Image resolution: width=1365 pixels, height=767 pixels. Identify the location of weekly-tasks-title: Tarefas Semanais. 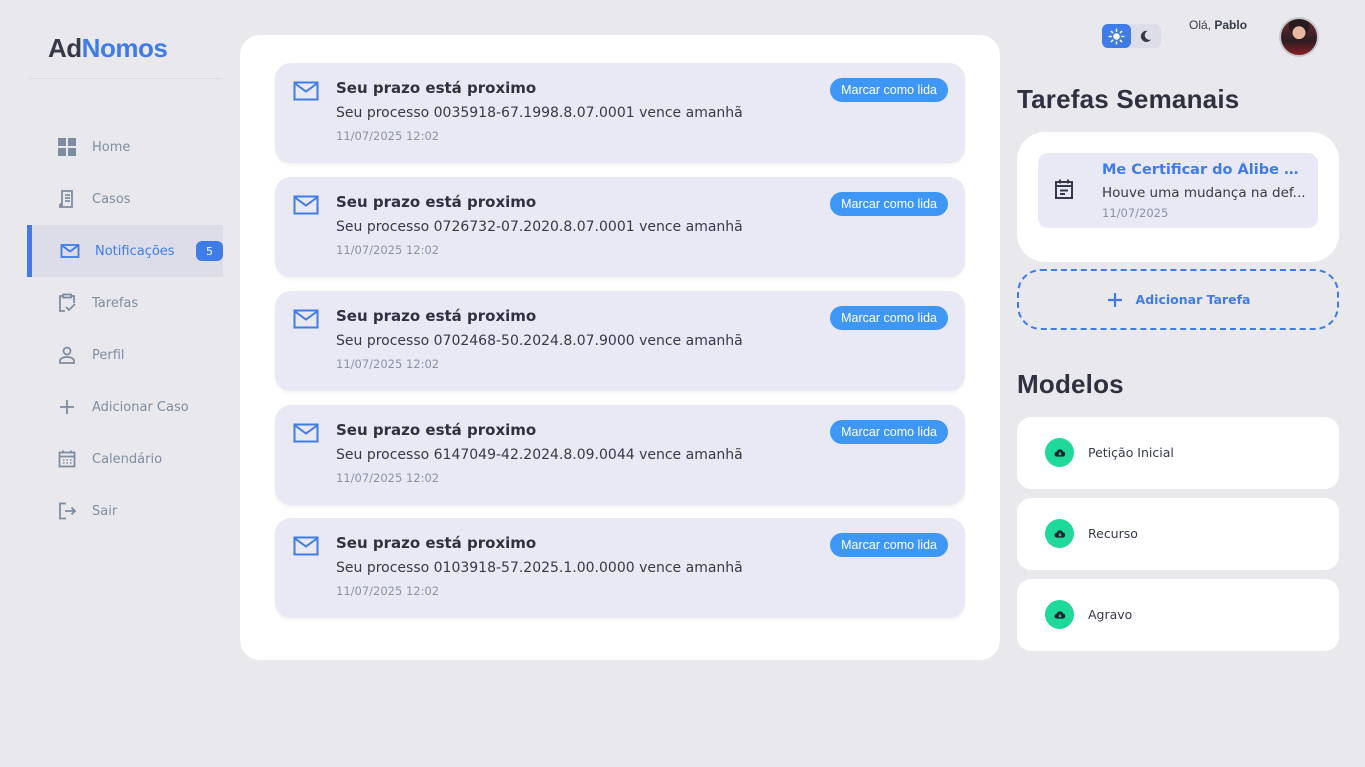
(1128, 99).